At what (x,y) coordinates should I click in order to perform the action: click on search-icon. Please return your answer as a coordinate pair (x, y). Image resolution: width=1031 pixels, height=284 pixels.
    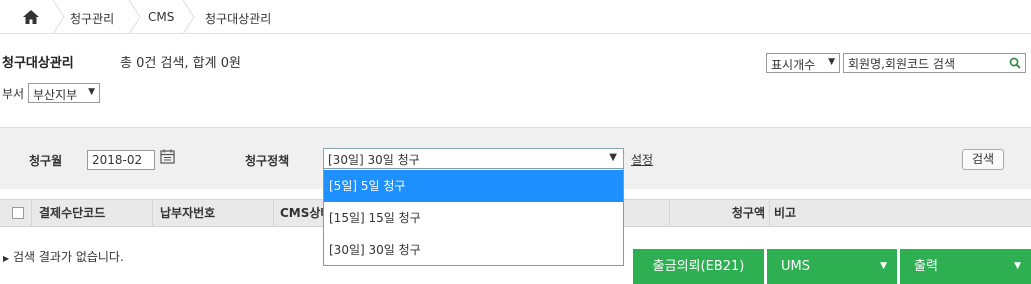
    Looking at the image, I should click on (1015, 63).